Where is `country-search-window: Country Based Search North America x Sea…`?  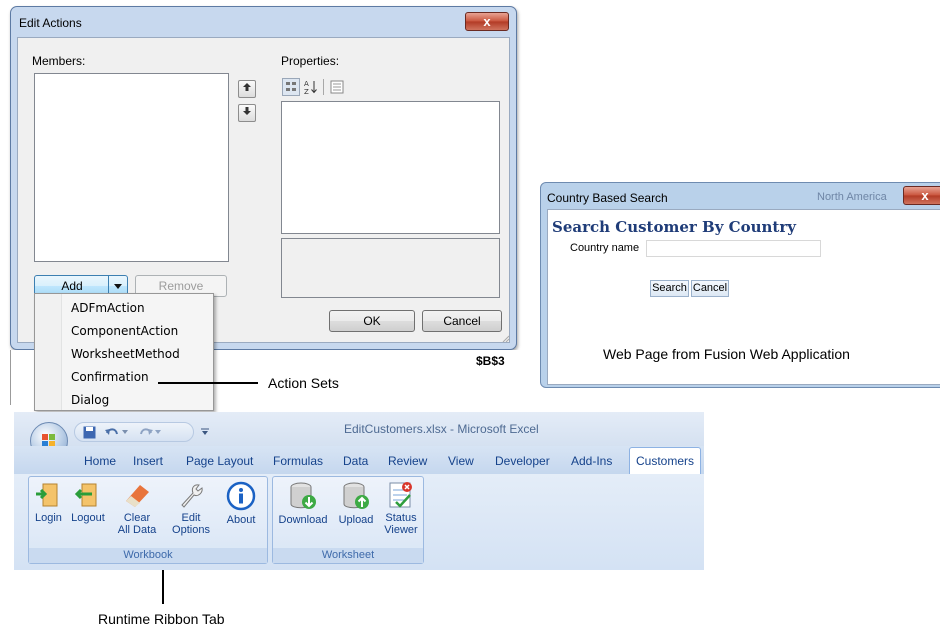 country-search-window: Country Based Search North America x Sea… is located at coordinates (740, 285).